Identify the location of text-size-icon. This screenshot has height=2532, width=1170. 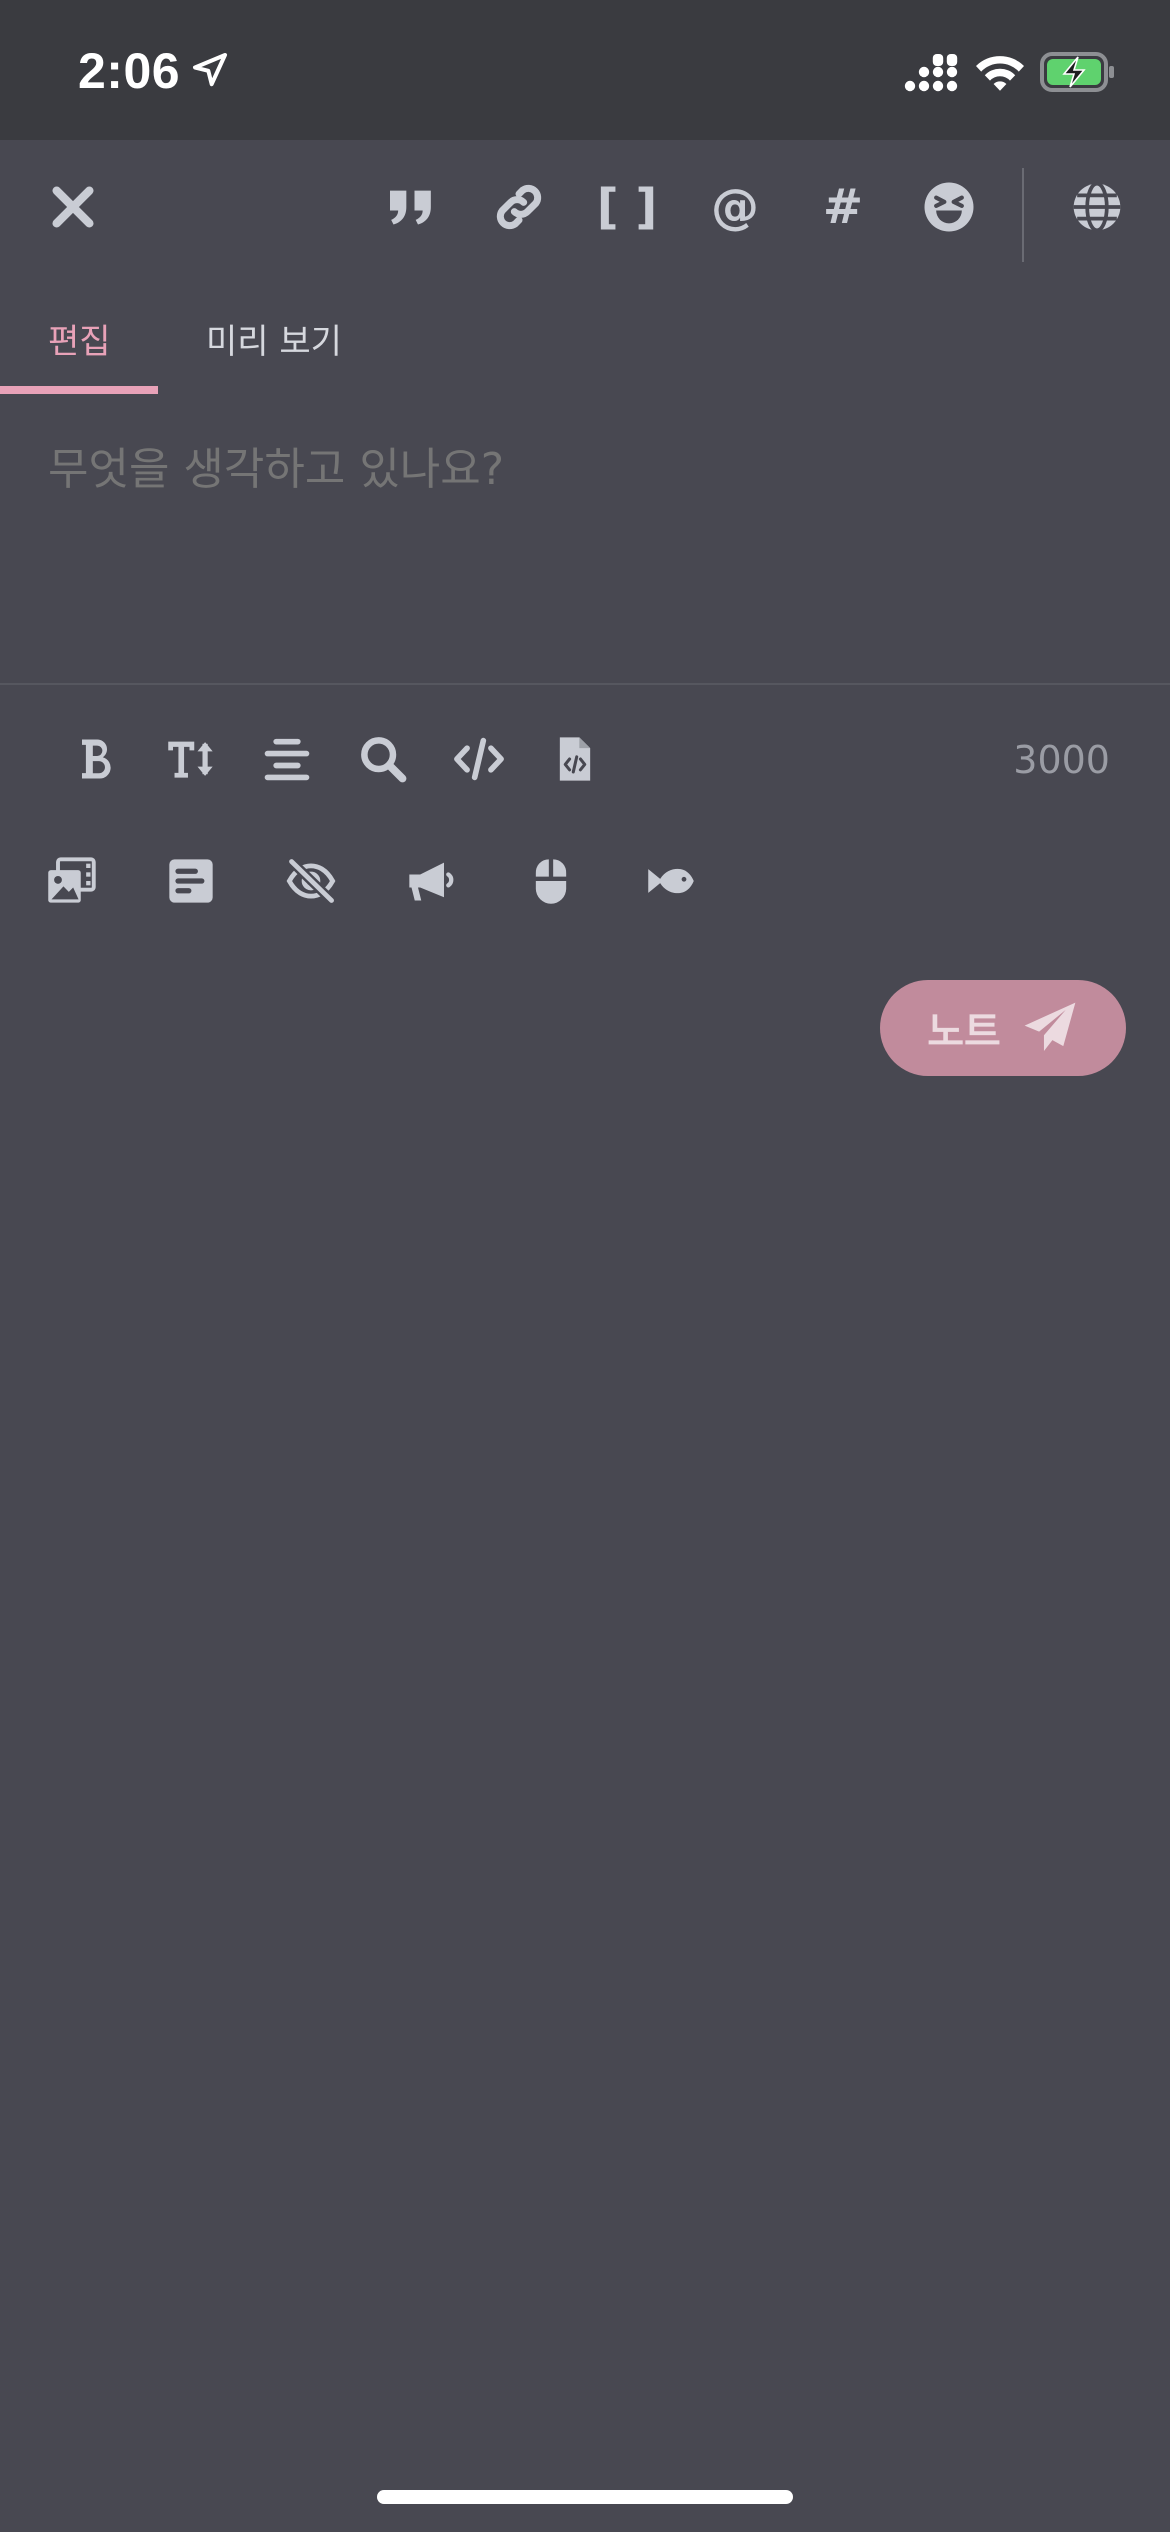
(190, 759).